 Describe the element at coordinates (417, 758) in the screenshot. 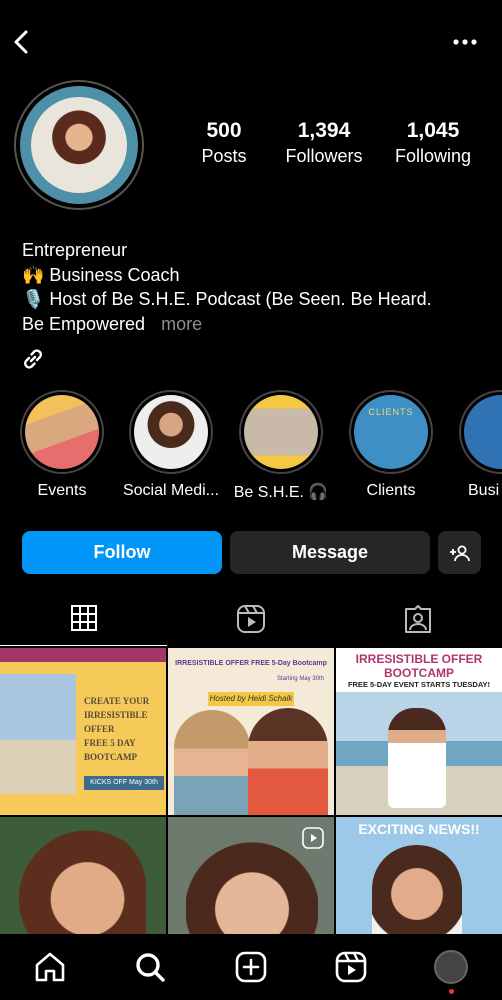

I see `post-figure` at that location.